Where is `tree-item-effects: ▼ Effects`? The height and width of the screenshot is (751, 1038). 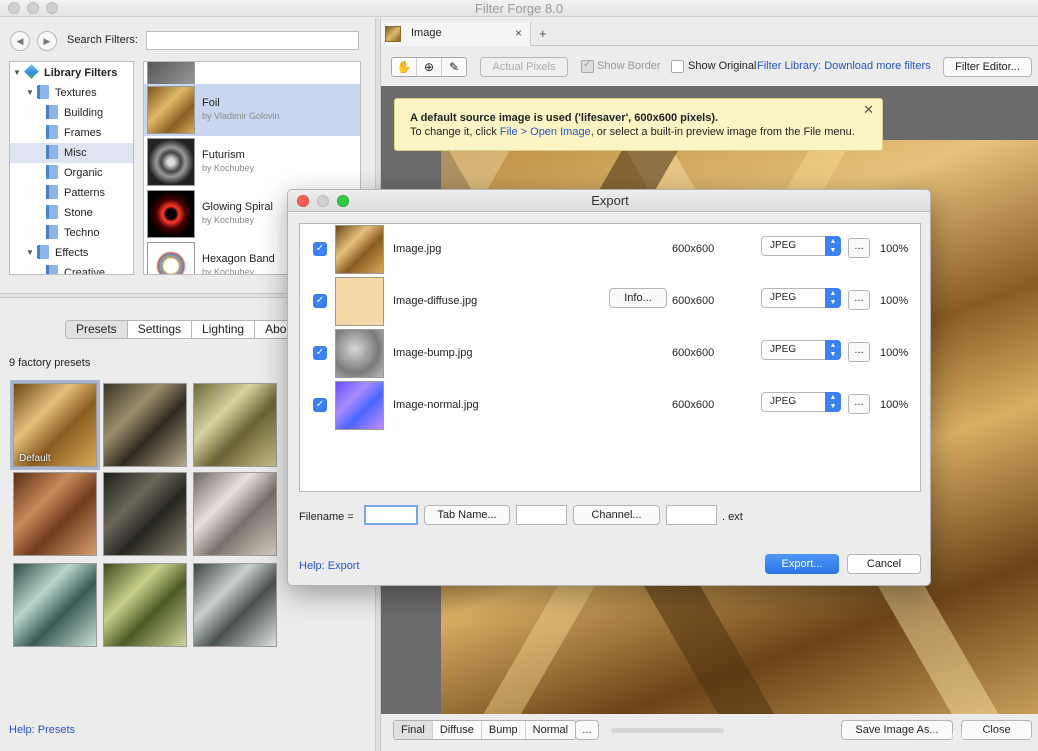 tree-item-effects: ▼ Effects is located at coordinates (71, 253).